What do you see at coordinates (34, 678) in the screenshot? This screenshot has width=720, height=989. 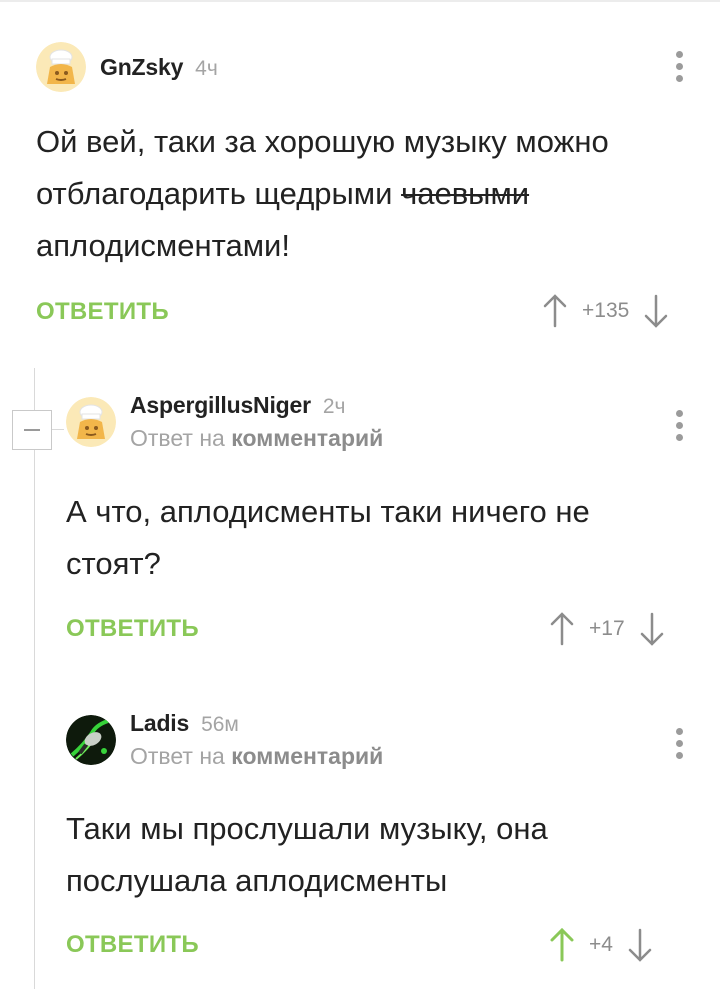 I see `thread-line` at bounding box center [34, 678].